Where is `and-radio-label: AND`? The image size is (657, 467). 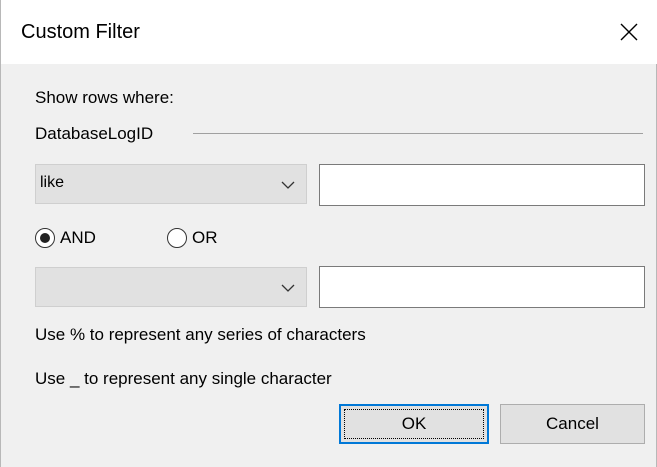 and-radio-label: AND is located at coordinates (78, 237).